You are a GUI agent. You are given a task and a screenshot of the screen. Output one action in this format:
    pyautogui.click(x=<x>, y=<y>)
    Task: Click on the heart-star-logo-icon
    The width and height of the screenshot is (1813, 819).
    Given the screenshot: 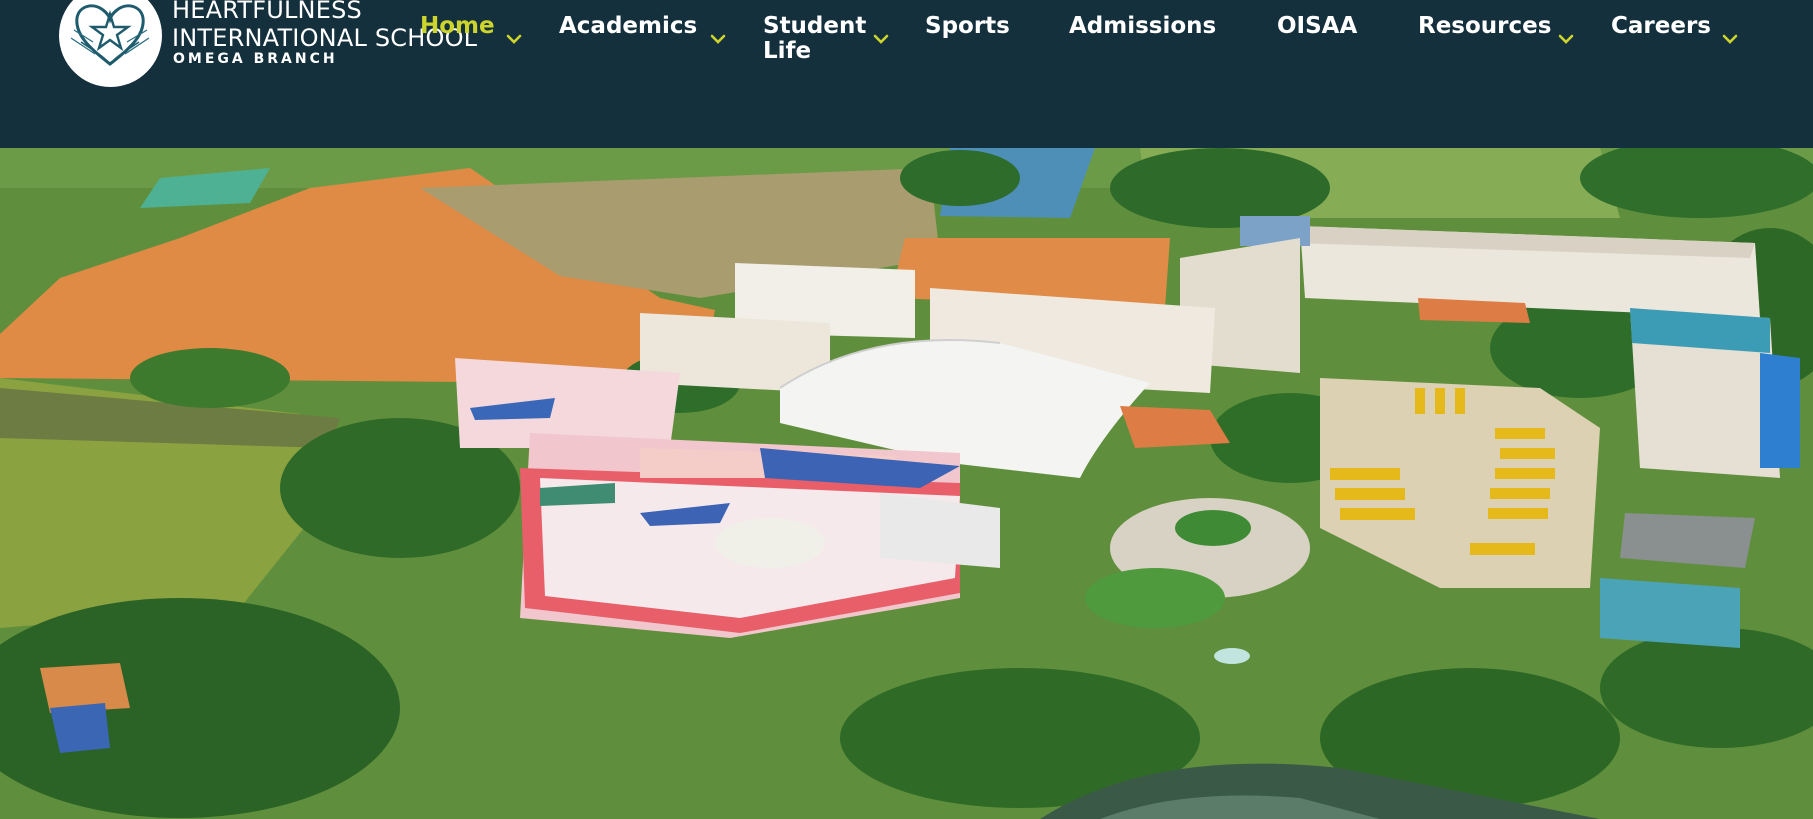 What is the action you would take?
    pyautogui.click(x=110, y=43)
    